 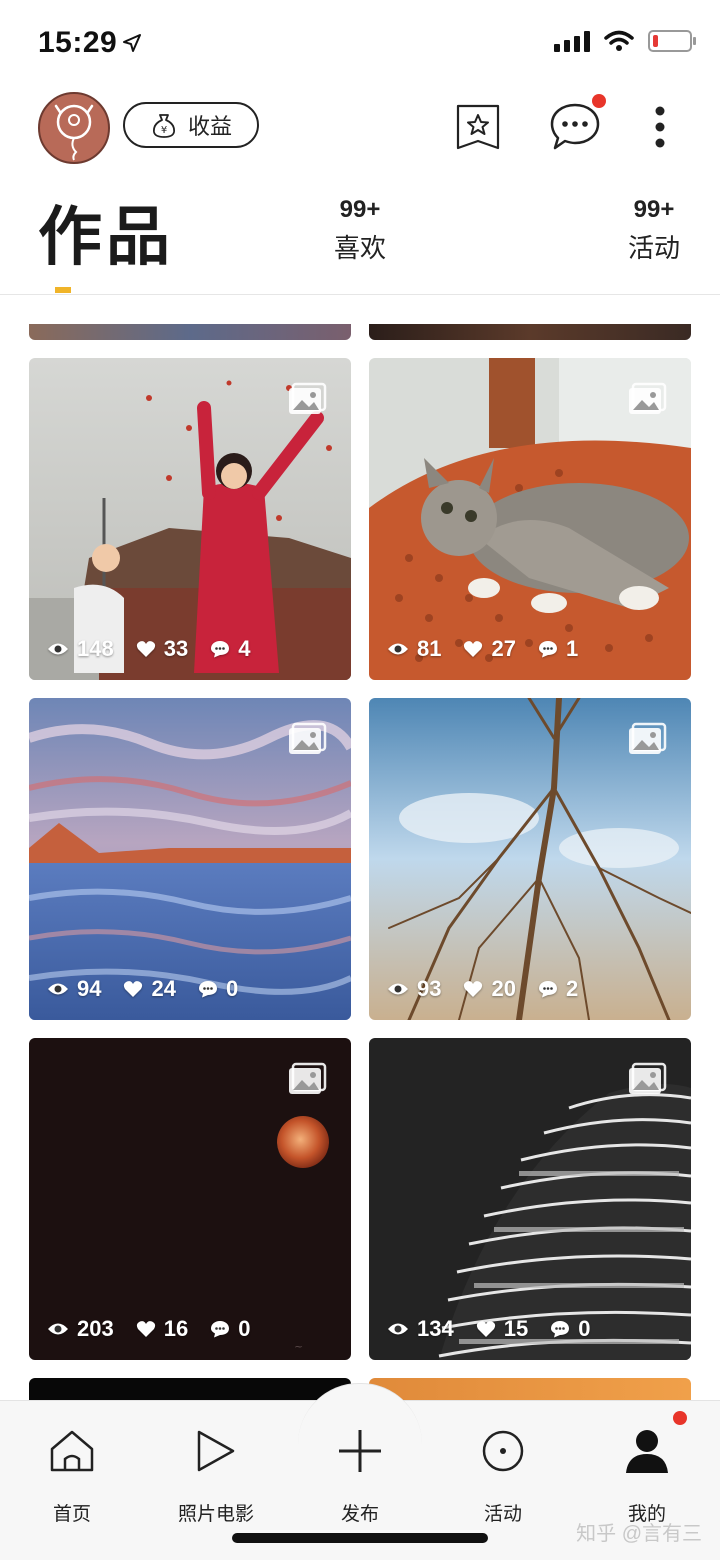 What do you see at coordinates (502, 1514) in the screenshot?
I see `nav-activity-label: 活动` at bounding box center [502, 1514].